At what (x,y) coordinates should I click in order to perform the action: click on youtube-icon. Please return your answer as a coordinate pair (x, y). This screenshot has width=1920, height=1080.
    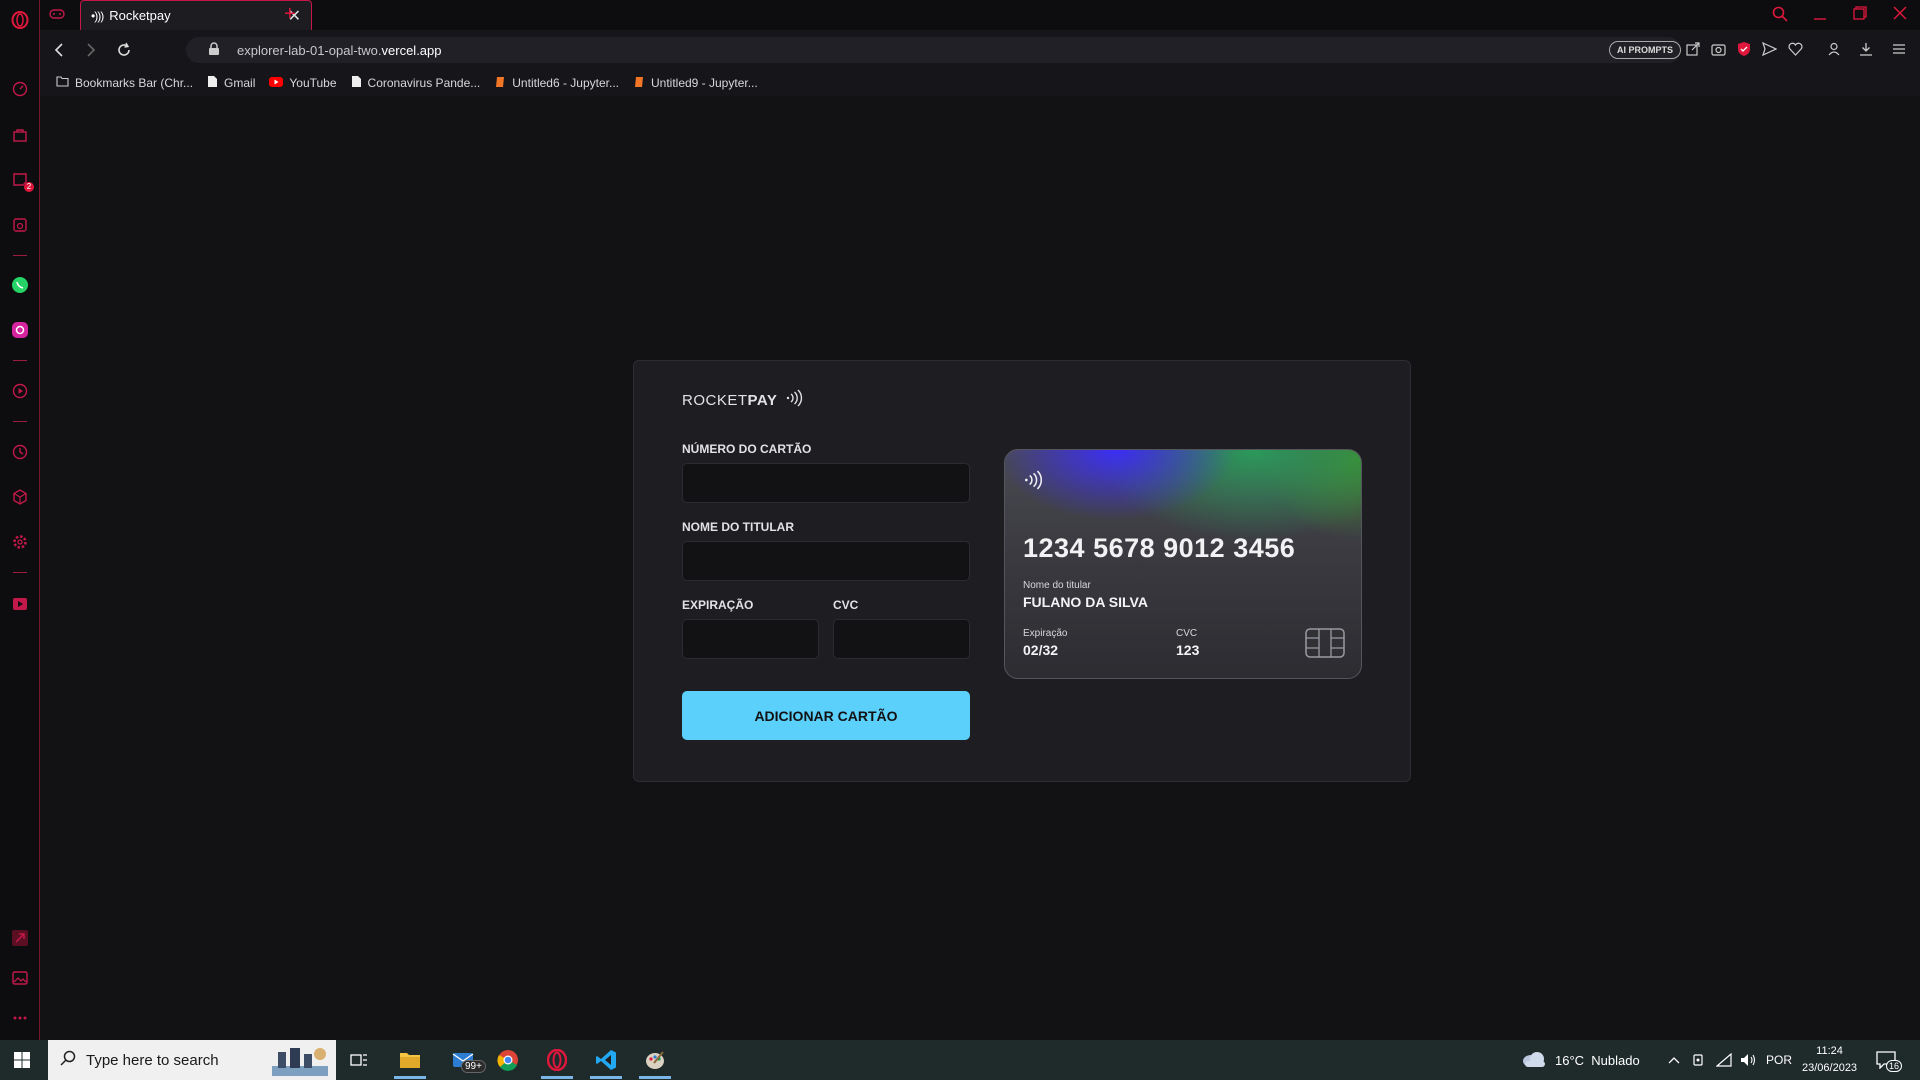
    Looking at the image, I should click on (276, 83).